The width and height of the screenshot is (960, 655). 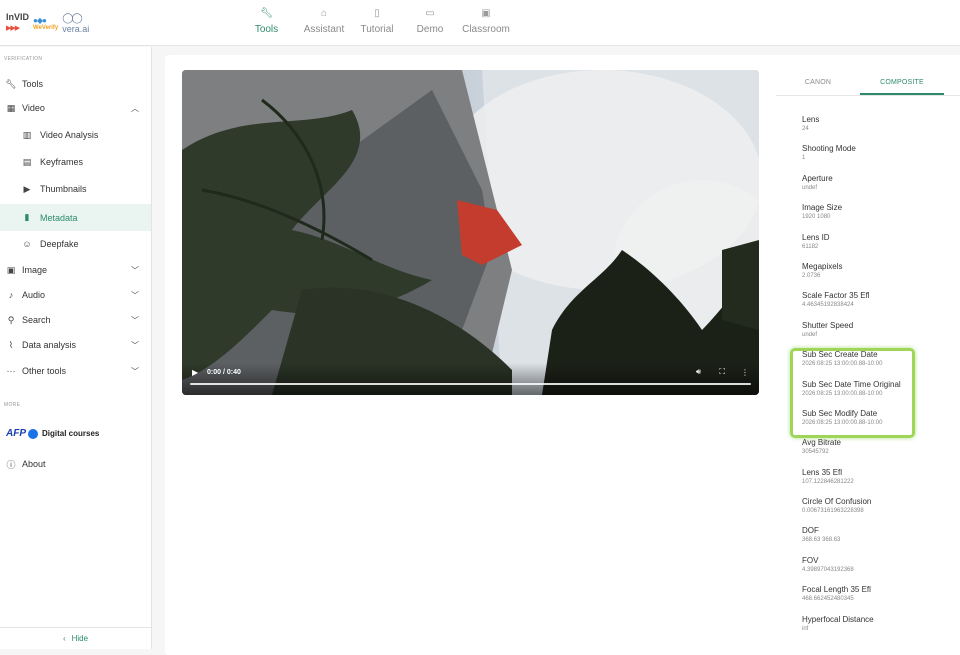 I want to click on play-icon: ▶, so click(x=195, y=372).